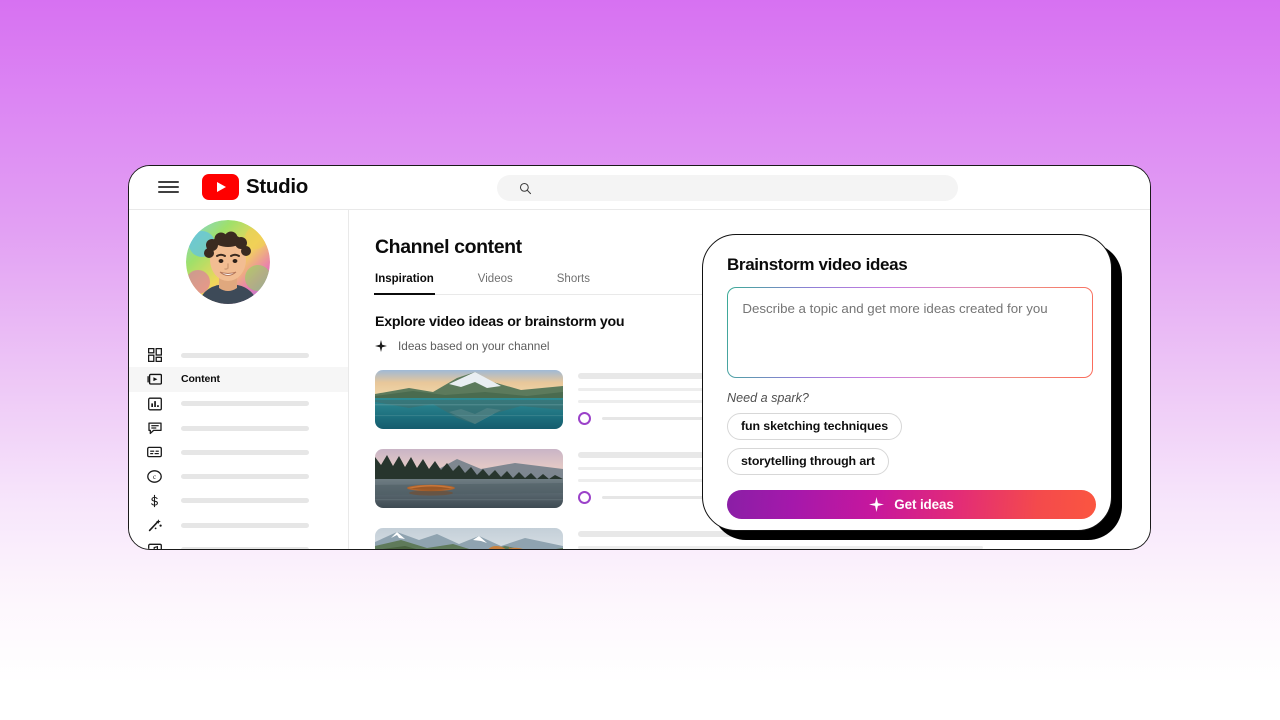 The image size is (1280, 720). Describe the element at coordinates (154, 545) in the screenshot. I see `audio-library-icon` at that location.